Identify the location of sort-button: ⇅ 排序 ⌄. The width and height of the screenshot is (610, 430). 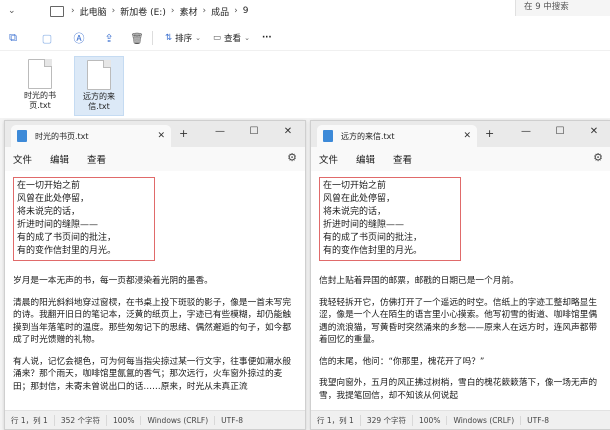
(183, 38).